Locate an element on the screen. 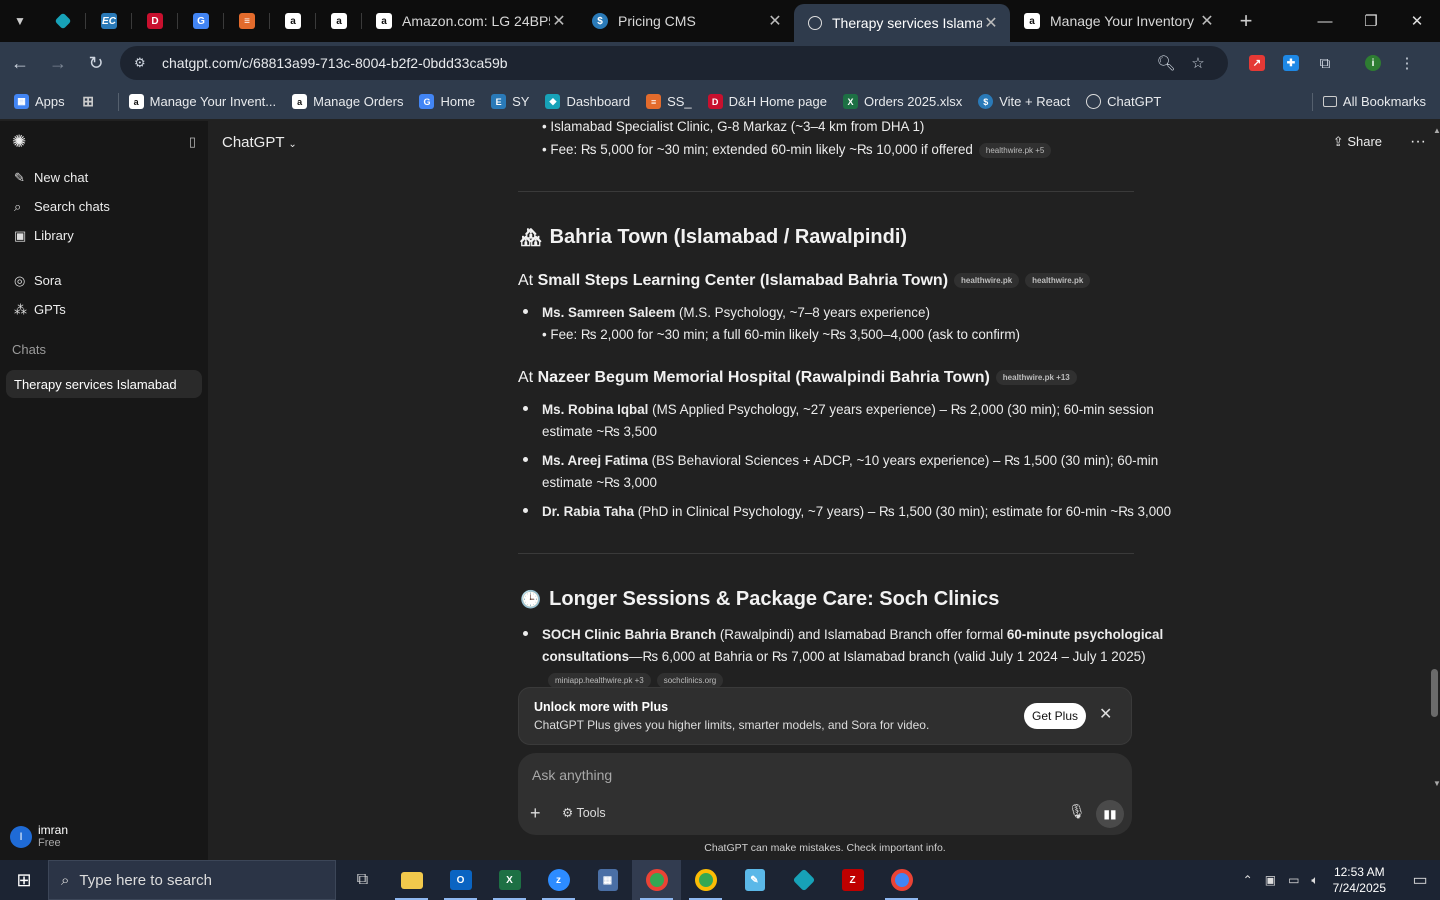  openai-logo-icon: ✺ is located at coordinates (19, 142).